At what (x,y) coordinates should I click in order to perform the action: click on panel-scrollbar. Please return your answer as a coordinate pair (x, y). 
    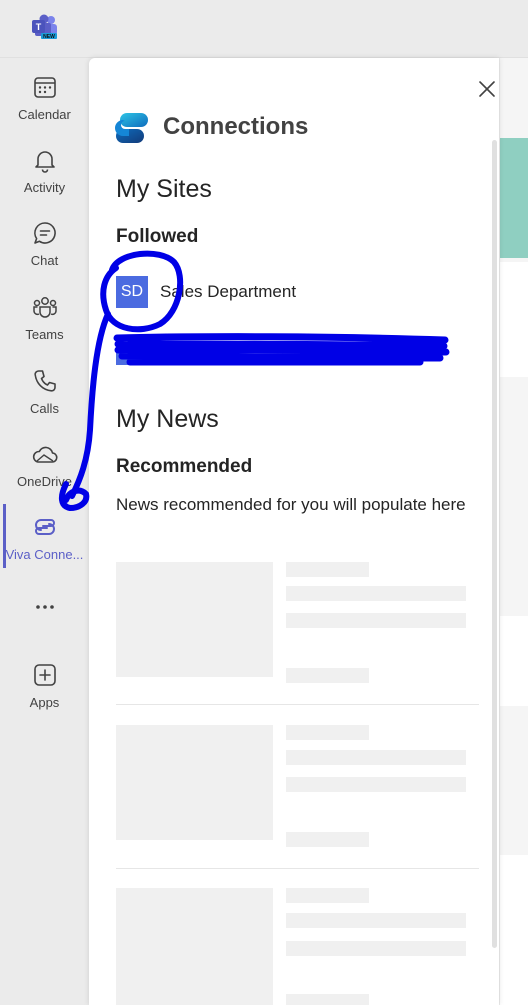
    Looking at the image, I should click on (494, 544).